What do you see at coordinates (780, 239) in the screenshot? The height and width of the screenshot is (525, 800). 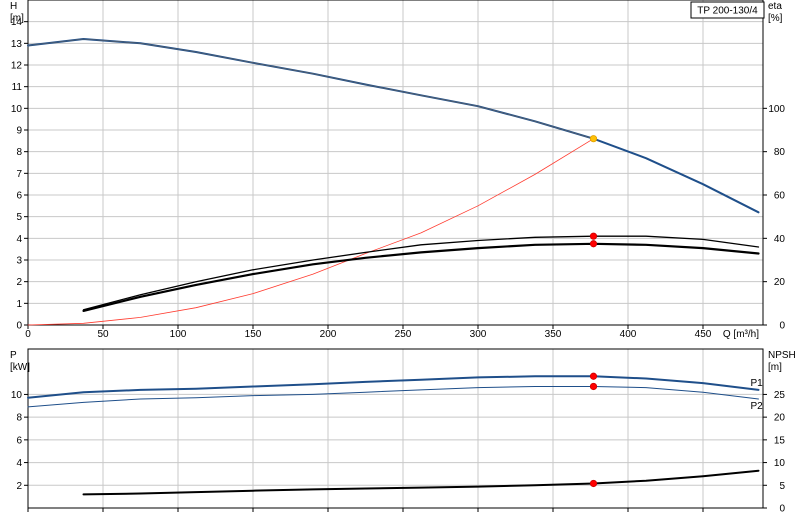 I see `panel1-ytick-label-right-40: 40` at bounding box center [780, 239].